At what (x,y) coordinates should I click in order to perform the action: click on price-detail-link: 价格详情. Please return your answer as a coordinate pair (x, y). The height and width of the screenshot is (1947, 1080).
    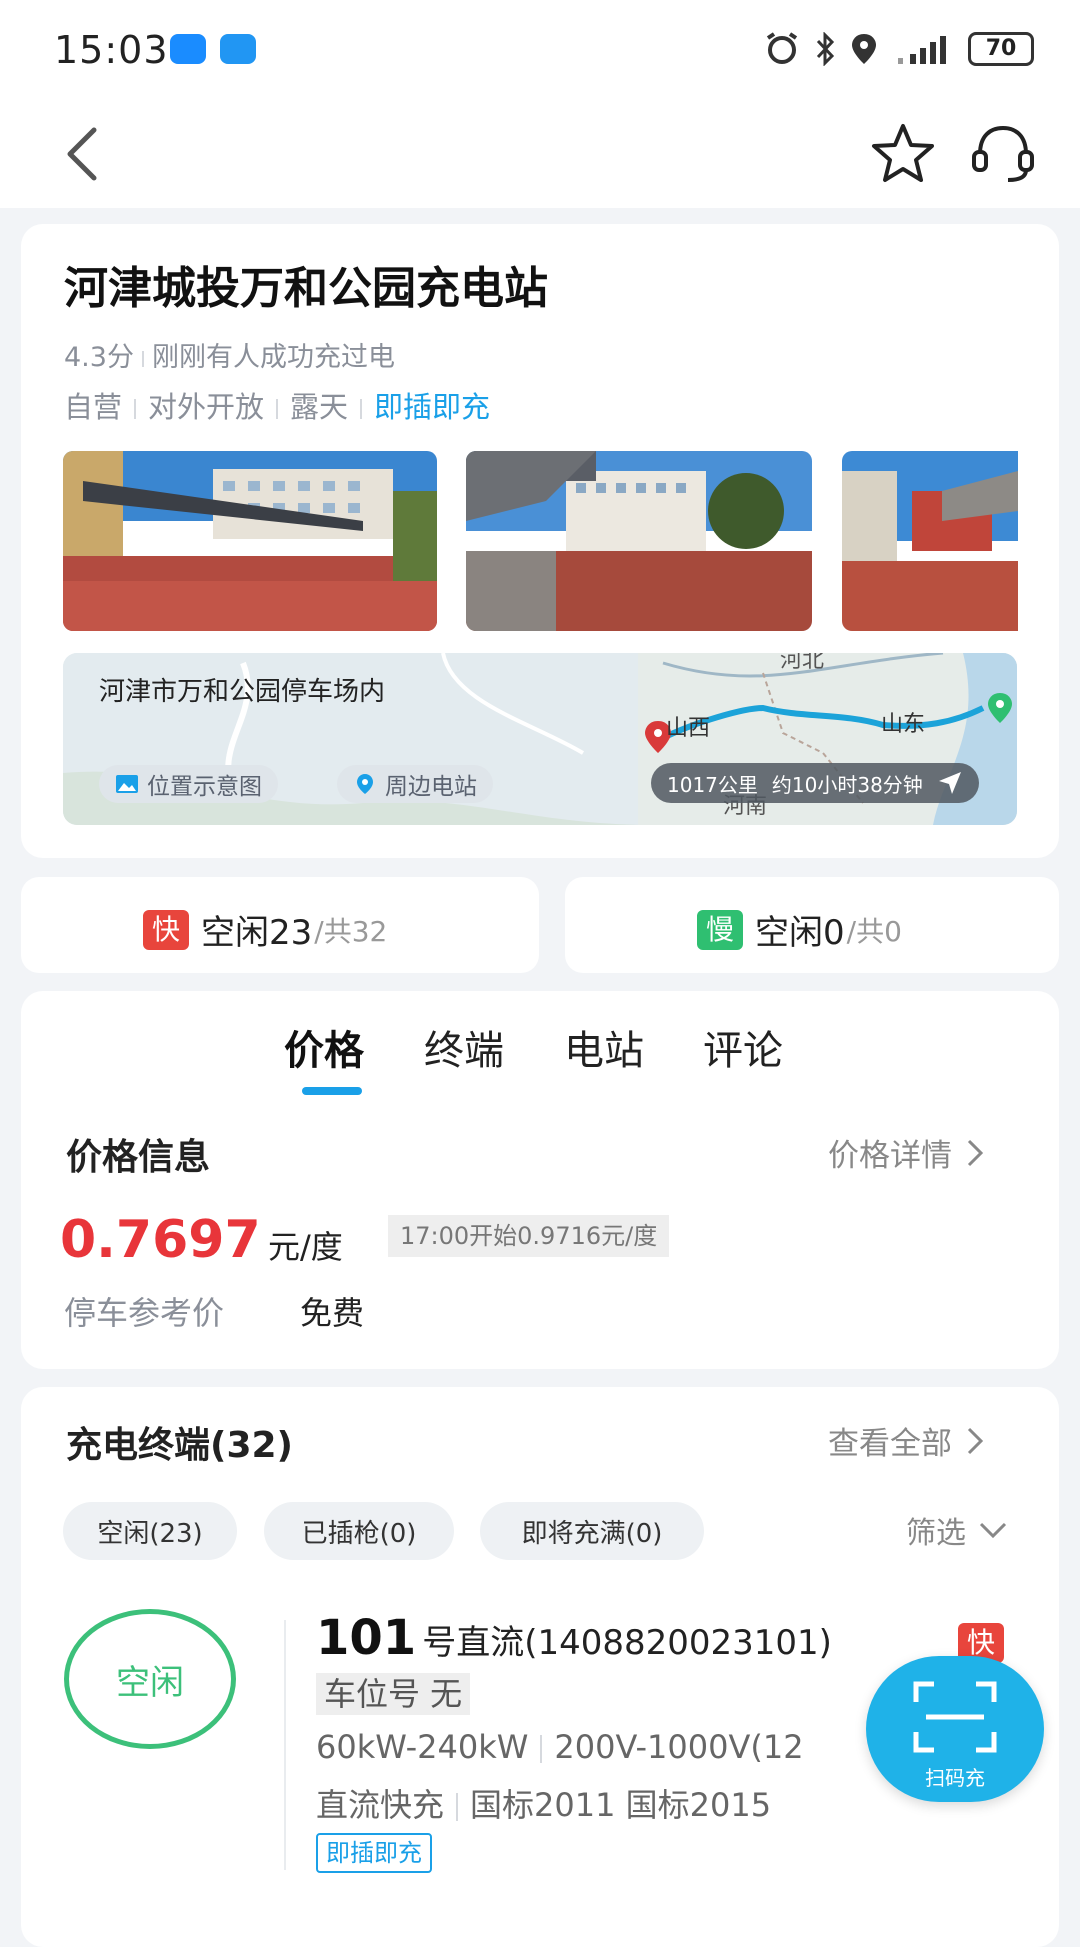
    Looking at the image, I should click on (906, 1152).